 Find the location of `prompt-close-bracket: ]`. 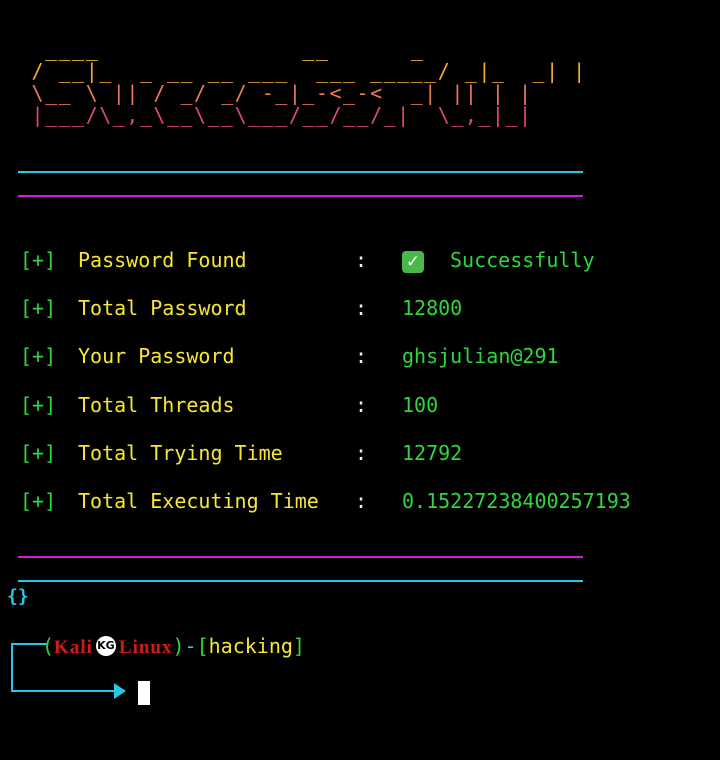

prompt-close-bracket: ] is located at coordinates (298, 646).